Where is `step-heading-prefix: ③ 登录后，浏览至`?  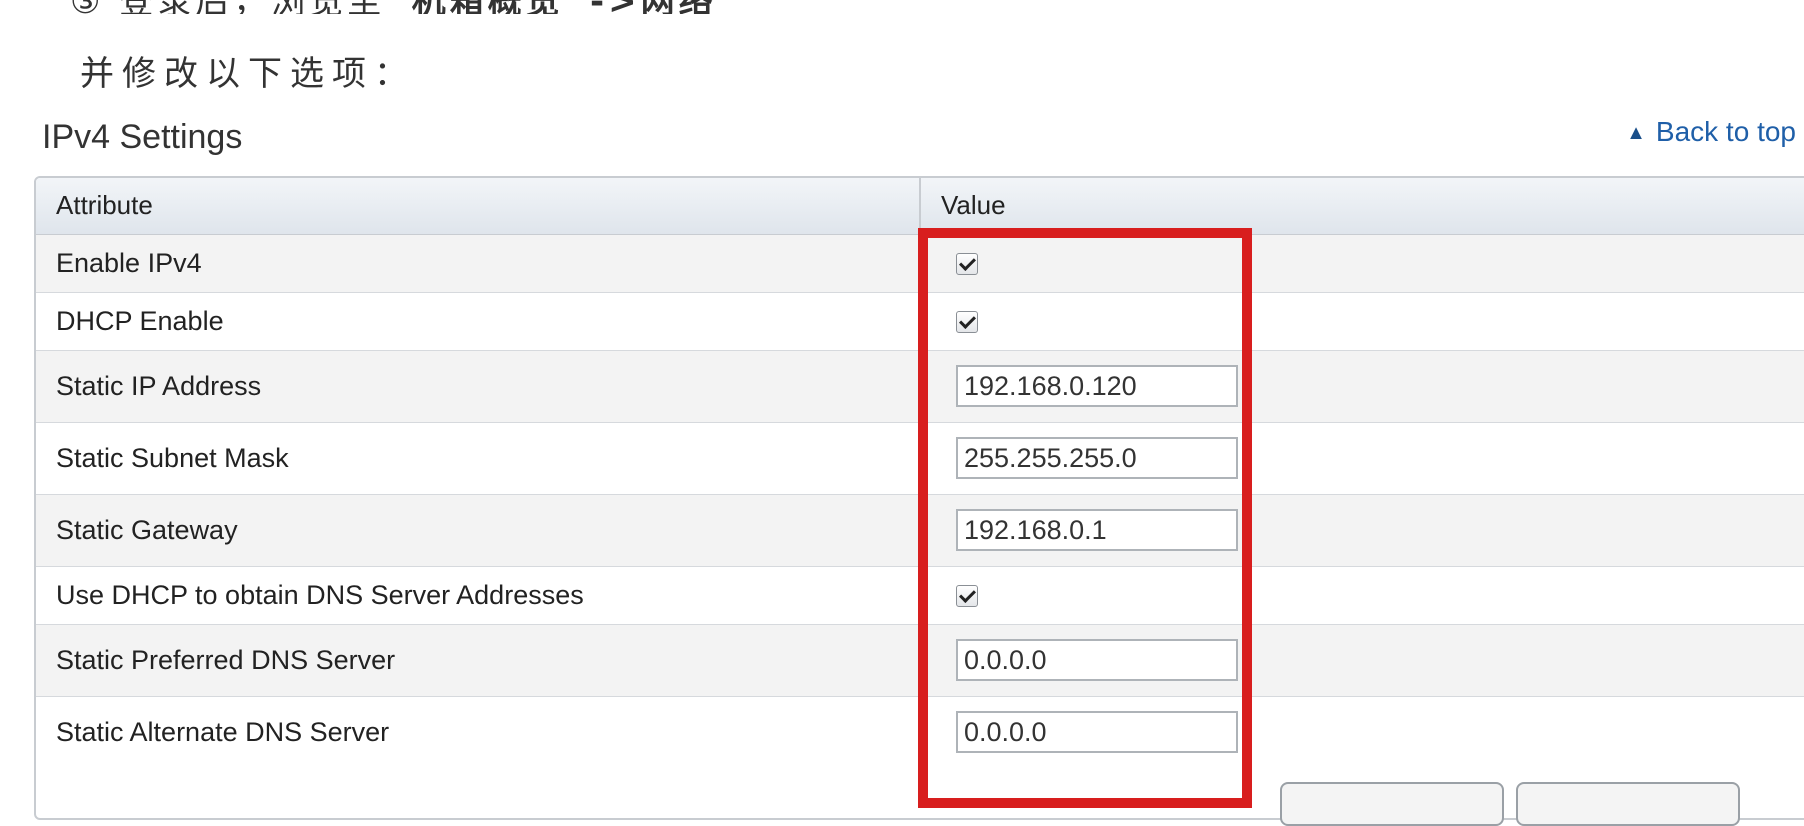 step-heading-prefix: ③ 登录后，浏览至 is located at coordinates (227, 7).